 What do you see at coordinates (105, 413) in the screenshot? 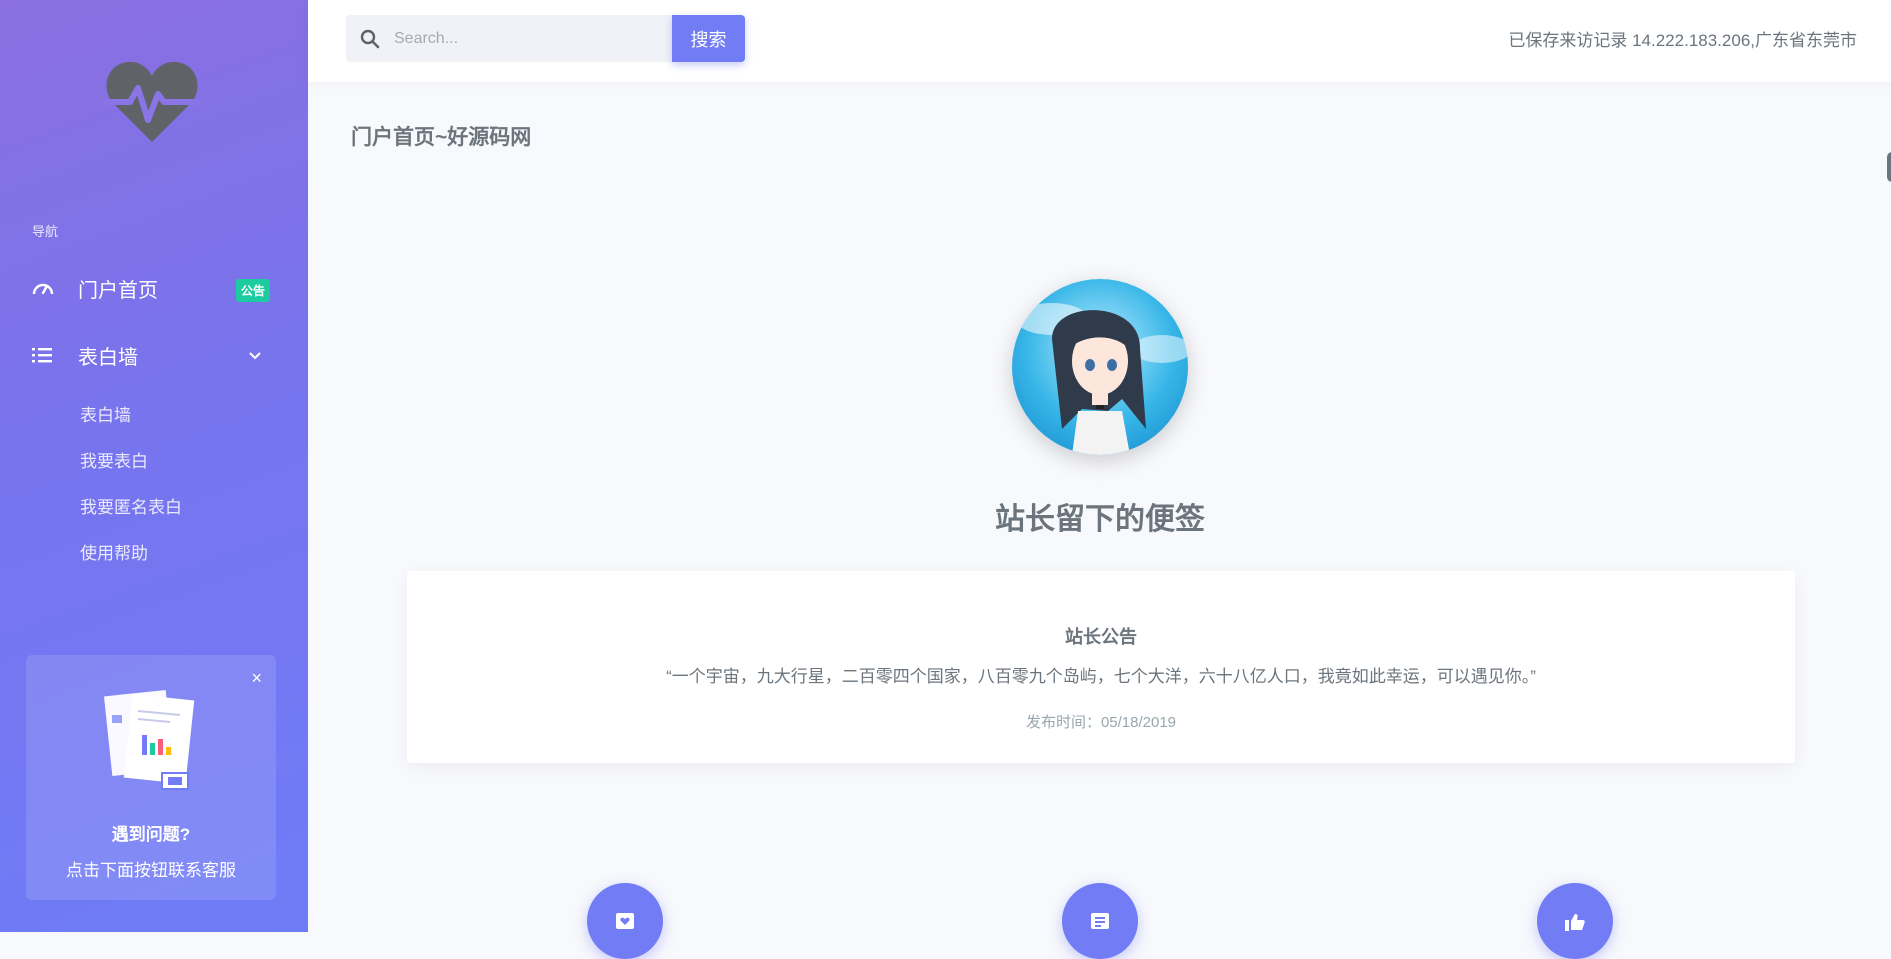
I see `sub-item-confession-wall: 表白墙` at bounding box center [105, 413].